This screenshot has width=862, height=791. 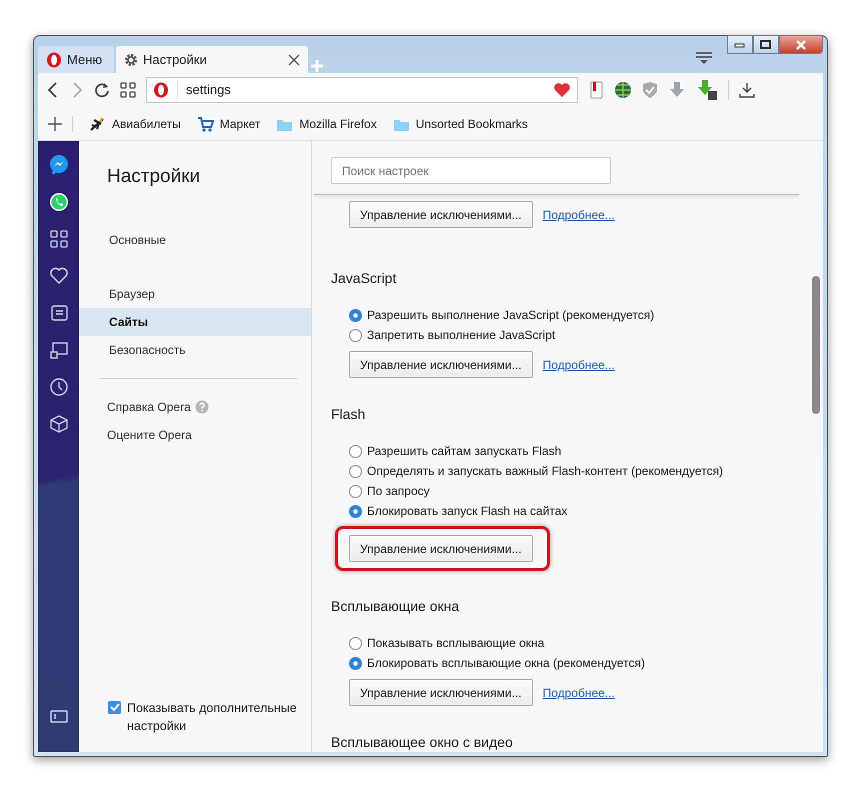 What do you see at coordinates (623, 90) in the screenshot?
I see `globe-icon` at bounding box center [623, 90].